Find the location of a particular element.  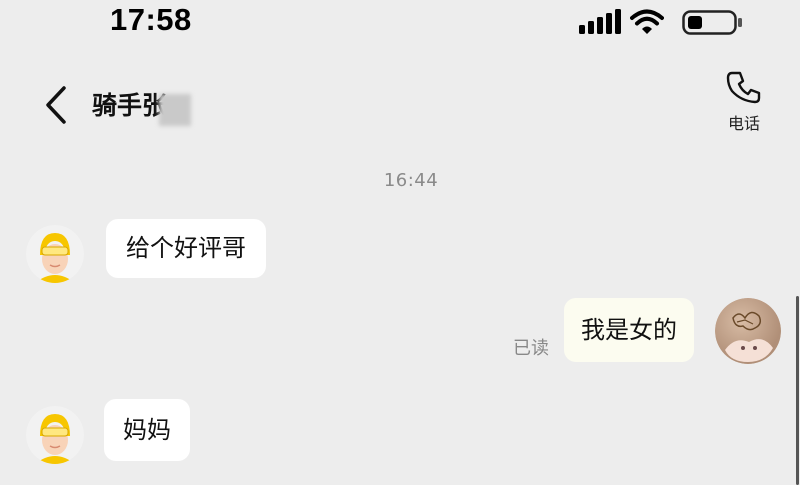

battery-icon is located at coordinates (712, 22).